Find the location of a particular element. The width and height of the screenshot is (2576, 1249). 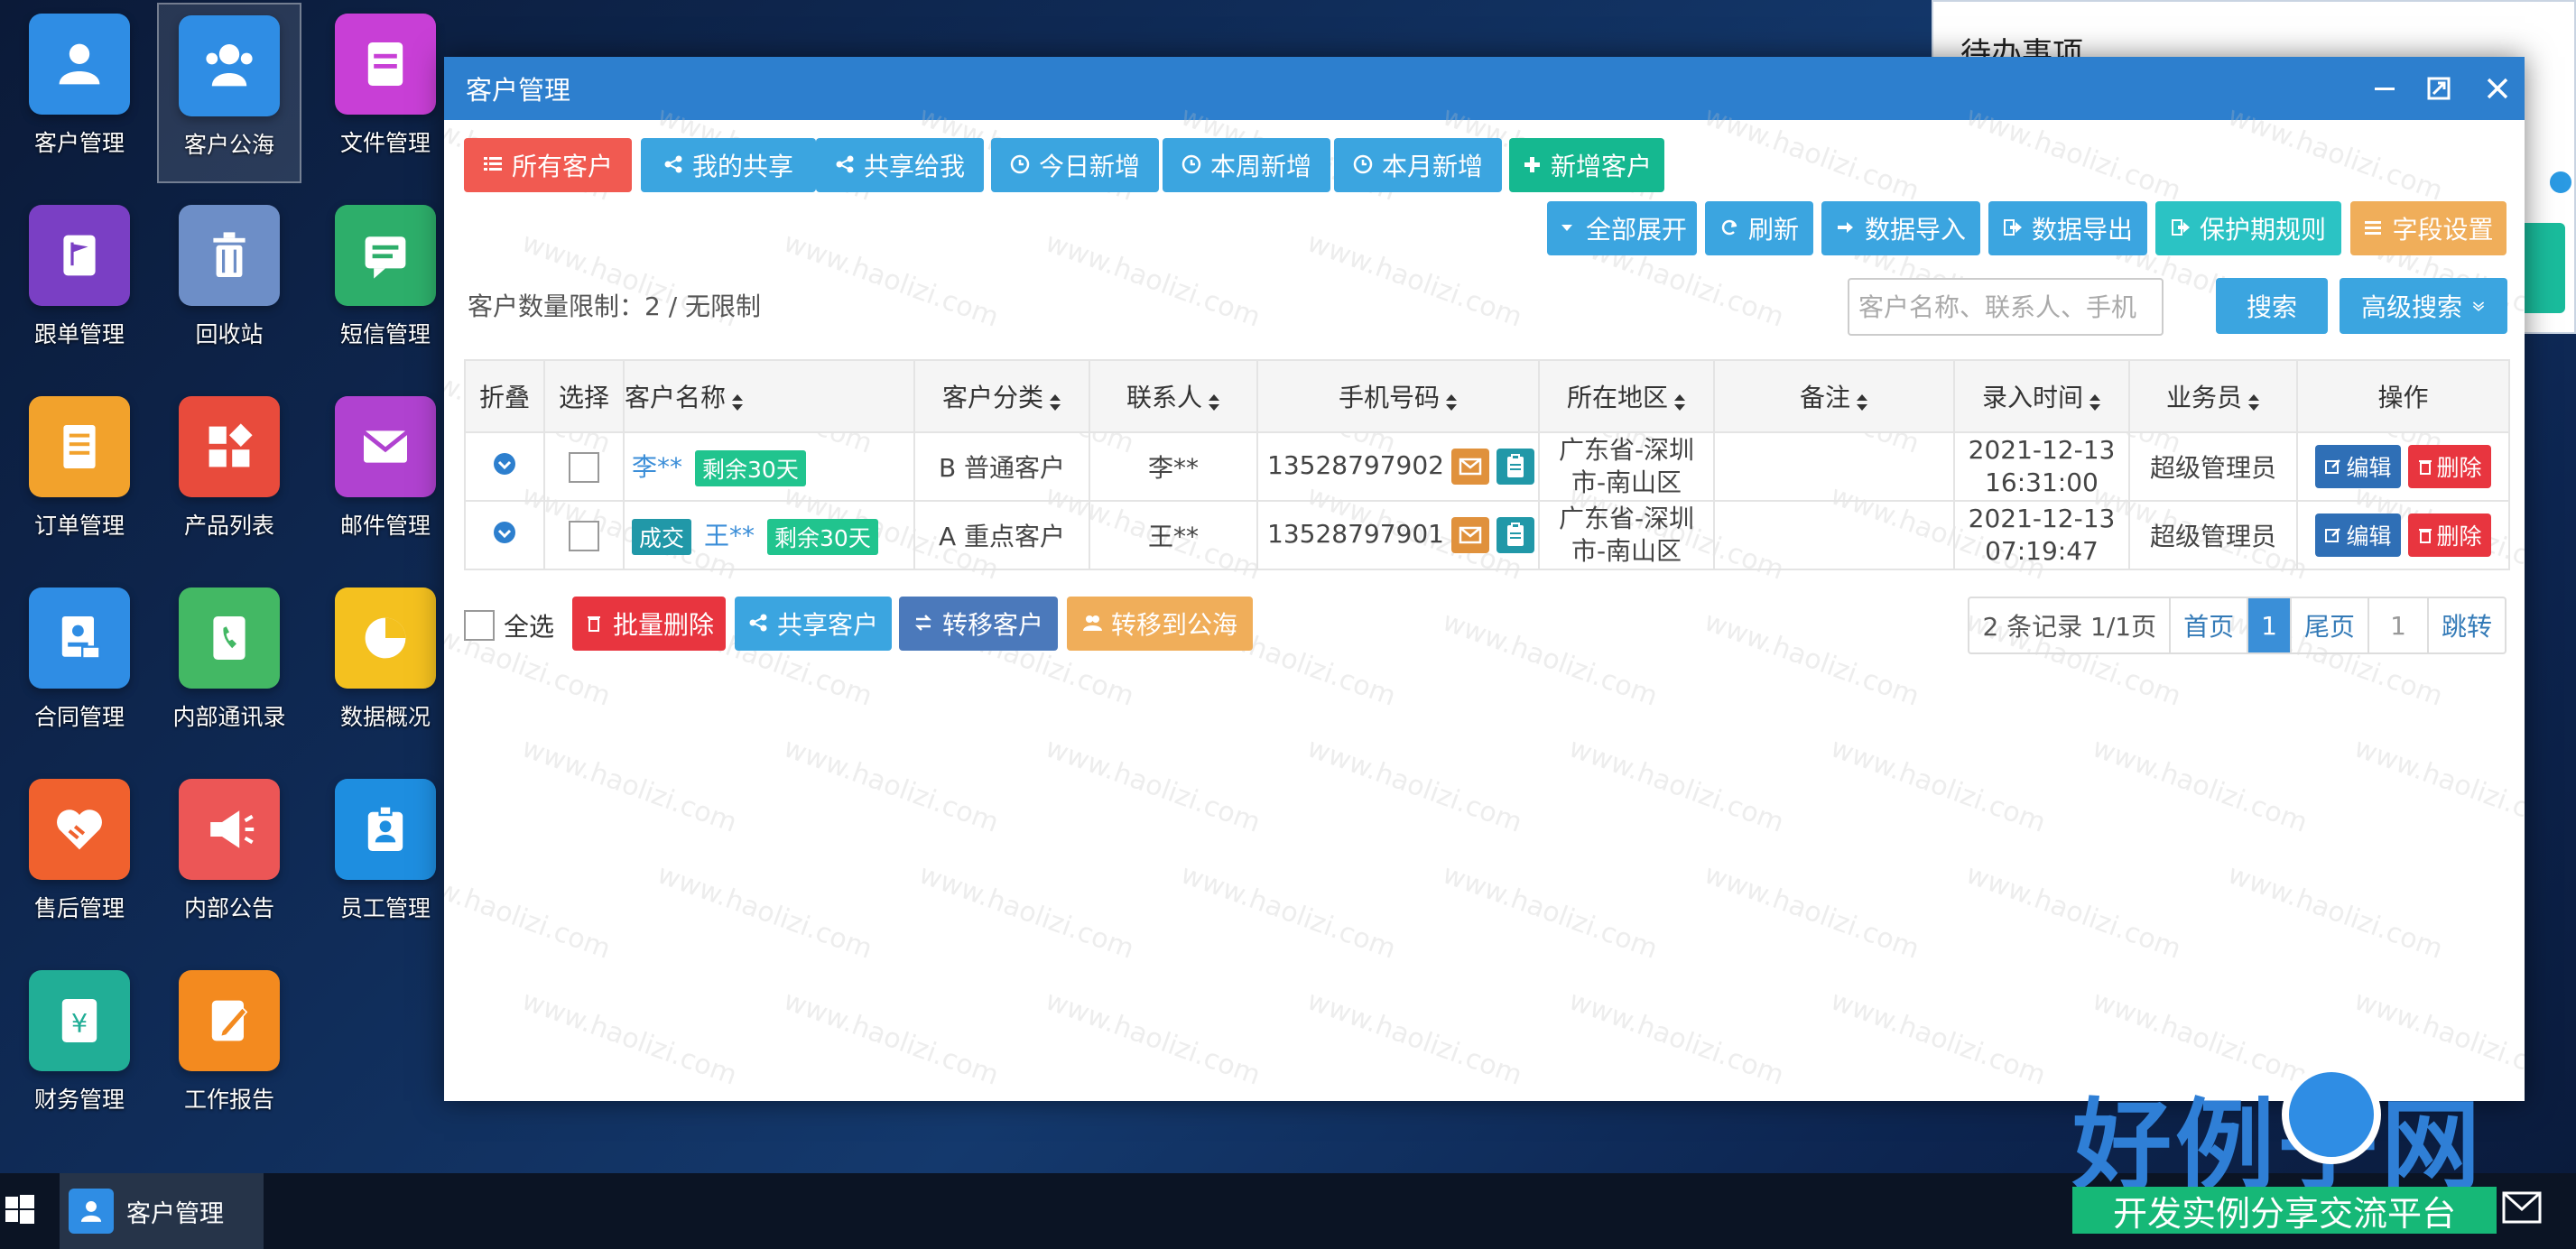

window-filter_buttons-5-button: 本月新增 is located at coordinates (1418, 165).